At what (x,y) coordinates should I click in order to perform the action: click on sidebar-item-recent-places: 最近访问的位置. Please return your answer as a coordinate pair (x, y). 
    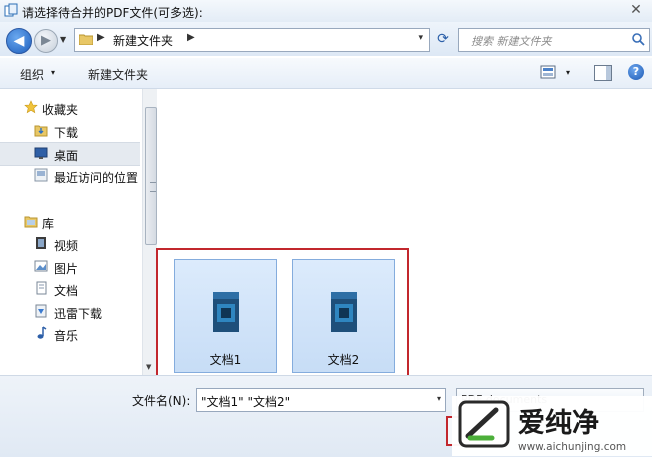
    Looking at the image, I should click on (70, 176).